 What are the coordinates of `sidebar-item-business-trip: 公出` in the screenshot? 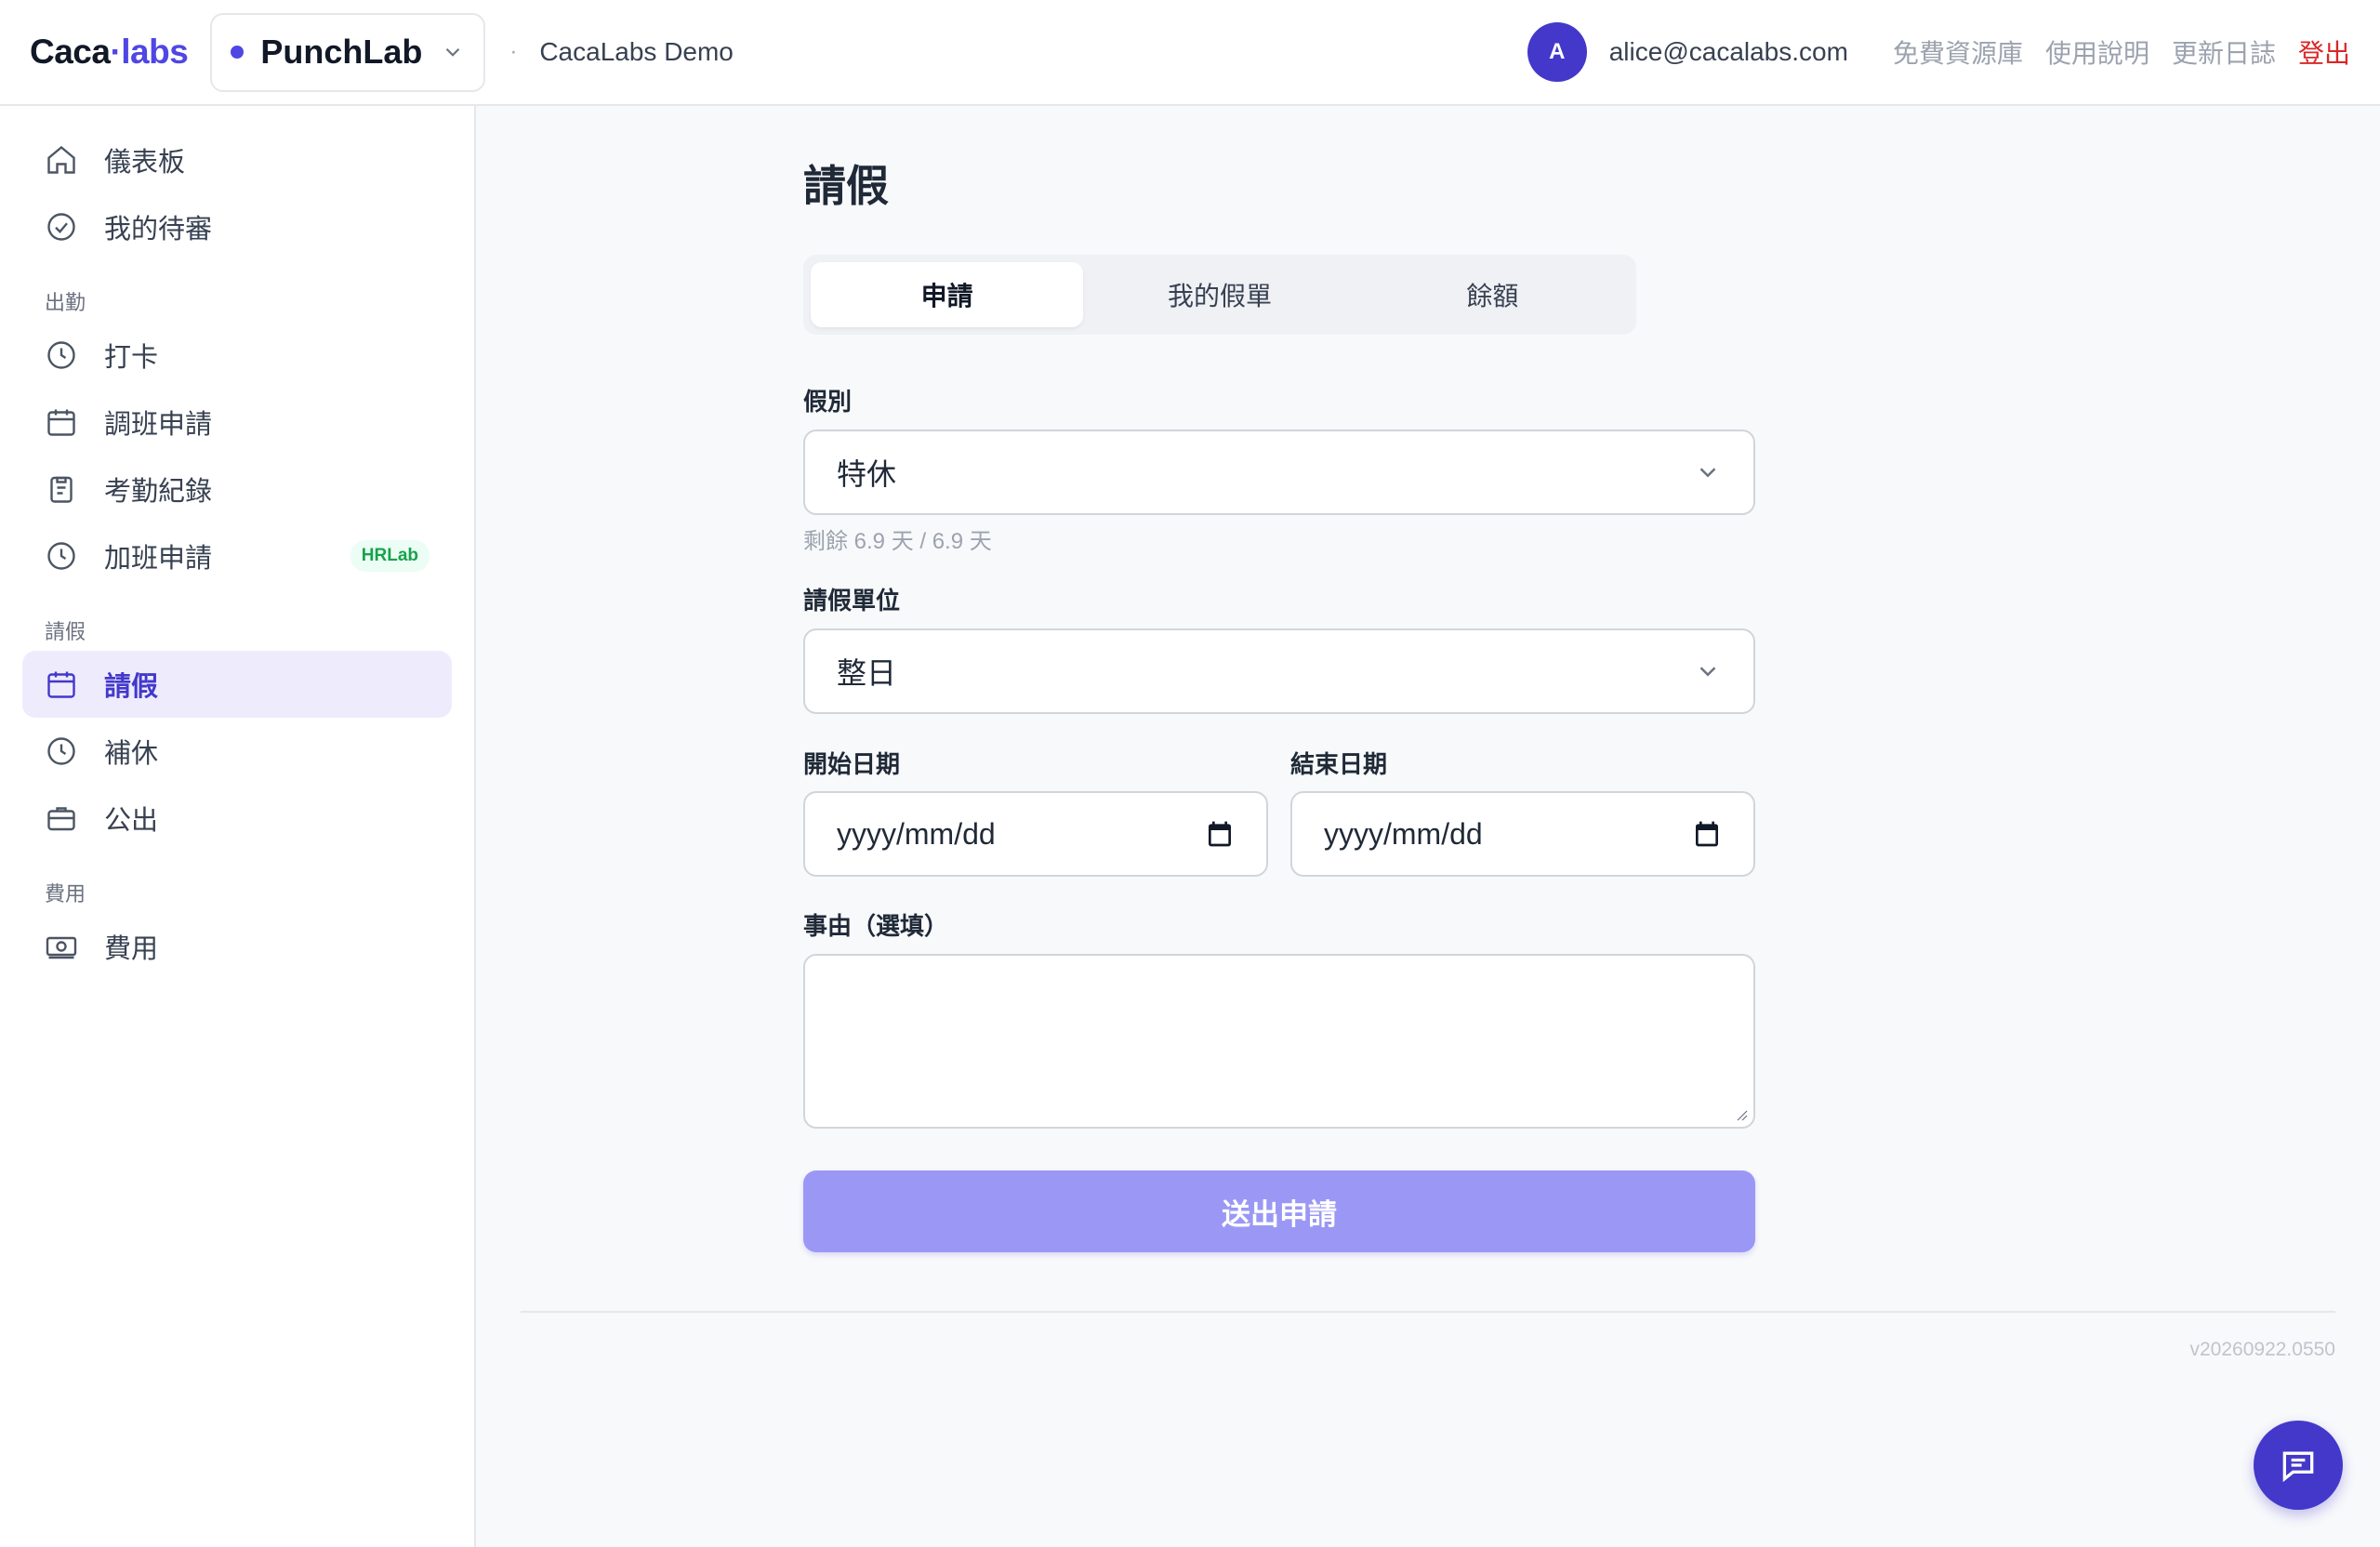 It's located at (237, 818).